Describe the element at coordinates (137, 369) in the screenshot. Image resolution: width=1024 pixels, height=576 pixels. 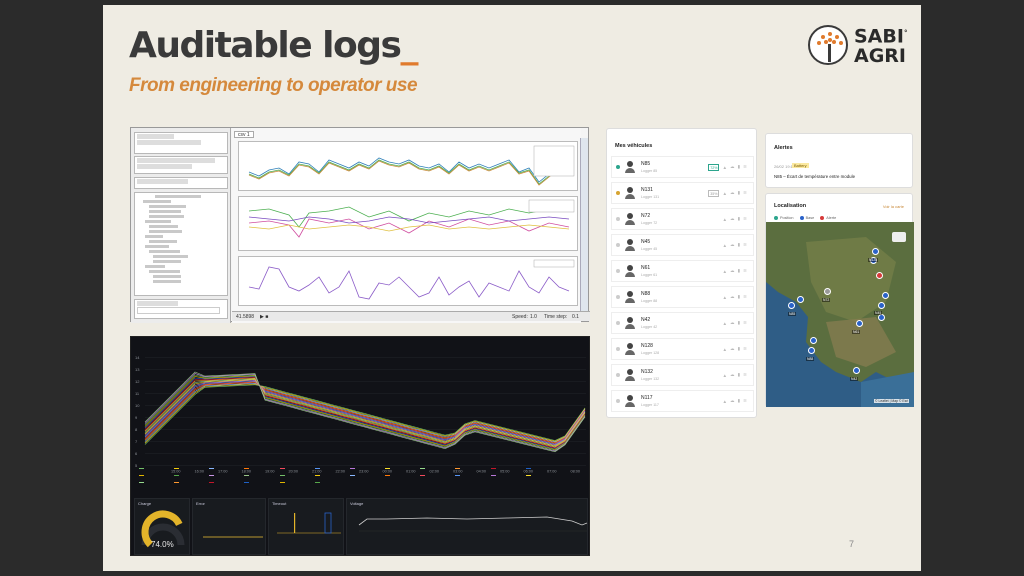
I see `y-tick: 13` at that location.